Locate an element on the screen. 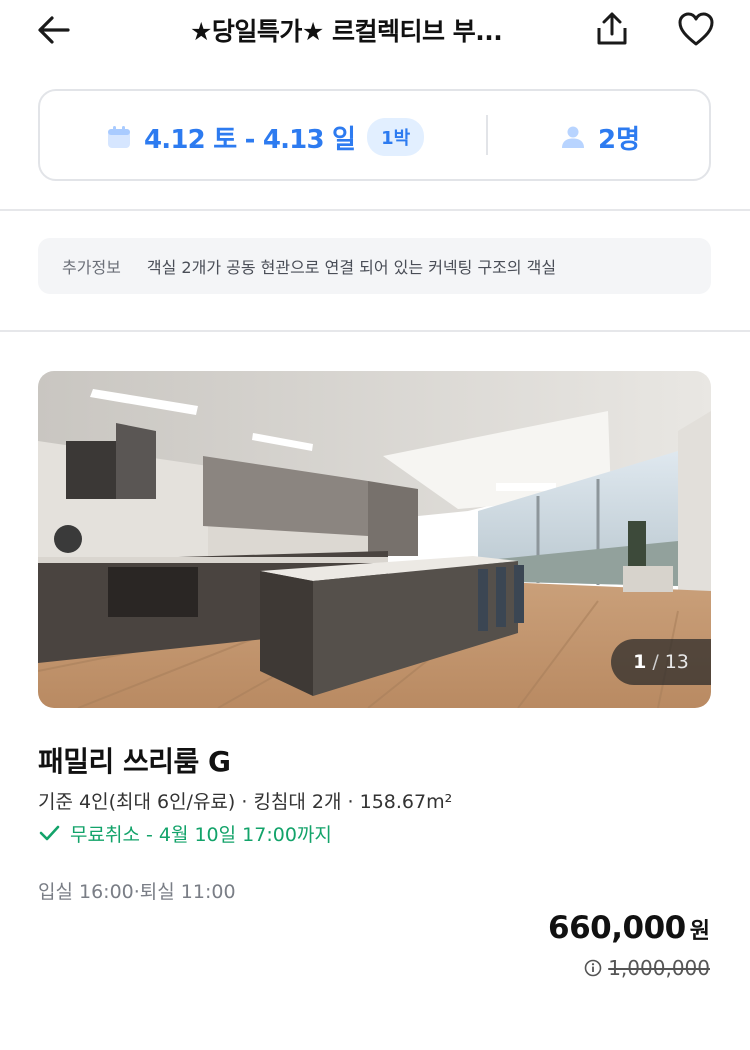  booking-summary: 4.12 토 - 4.13 일 1박 2명 is located at coordinates (374, 135).